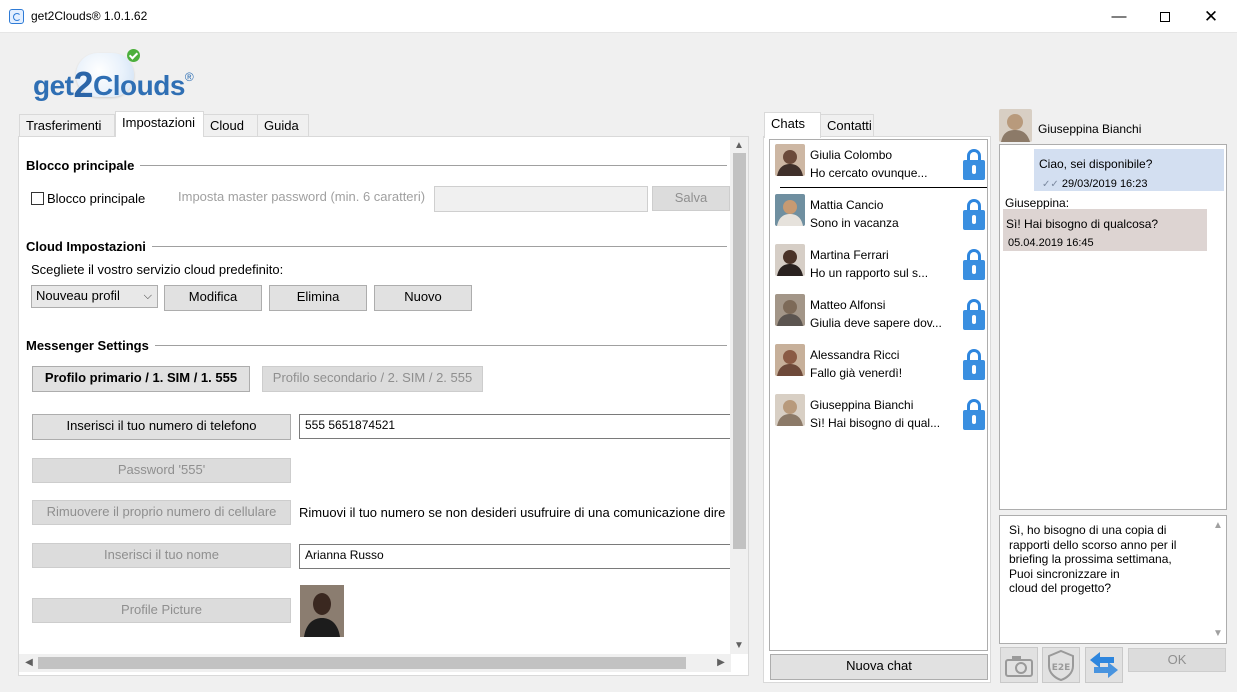  Describe the element at coordinates (721, 662) in the screenshot. I see `scroll-right-icon: ▶` at that location.